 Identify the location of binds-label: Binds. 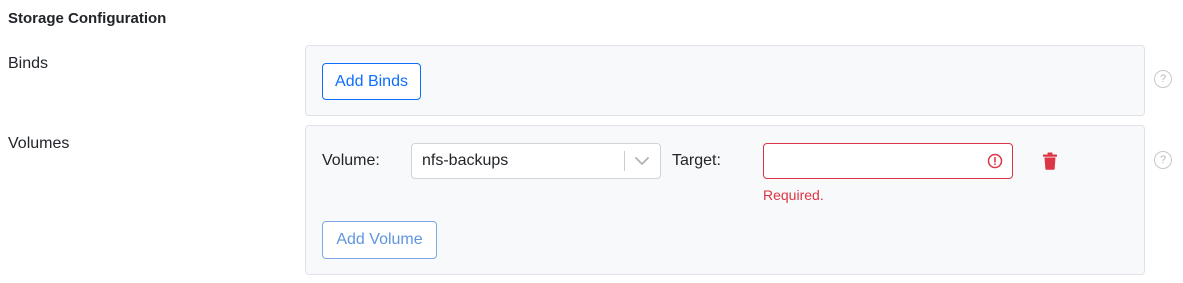
(28, 63).